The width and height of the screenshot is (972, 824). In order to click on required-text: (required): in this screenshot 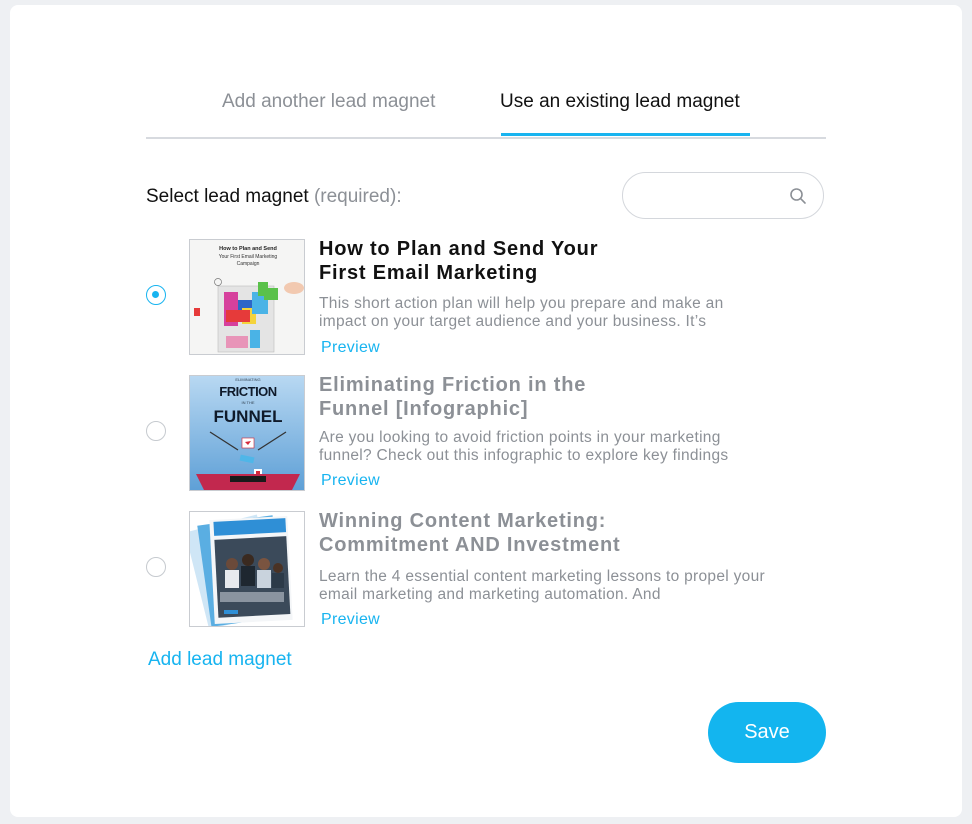, I will do `click(357, 196)`.